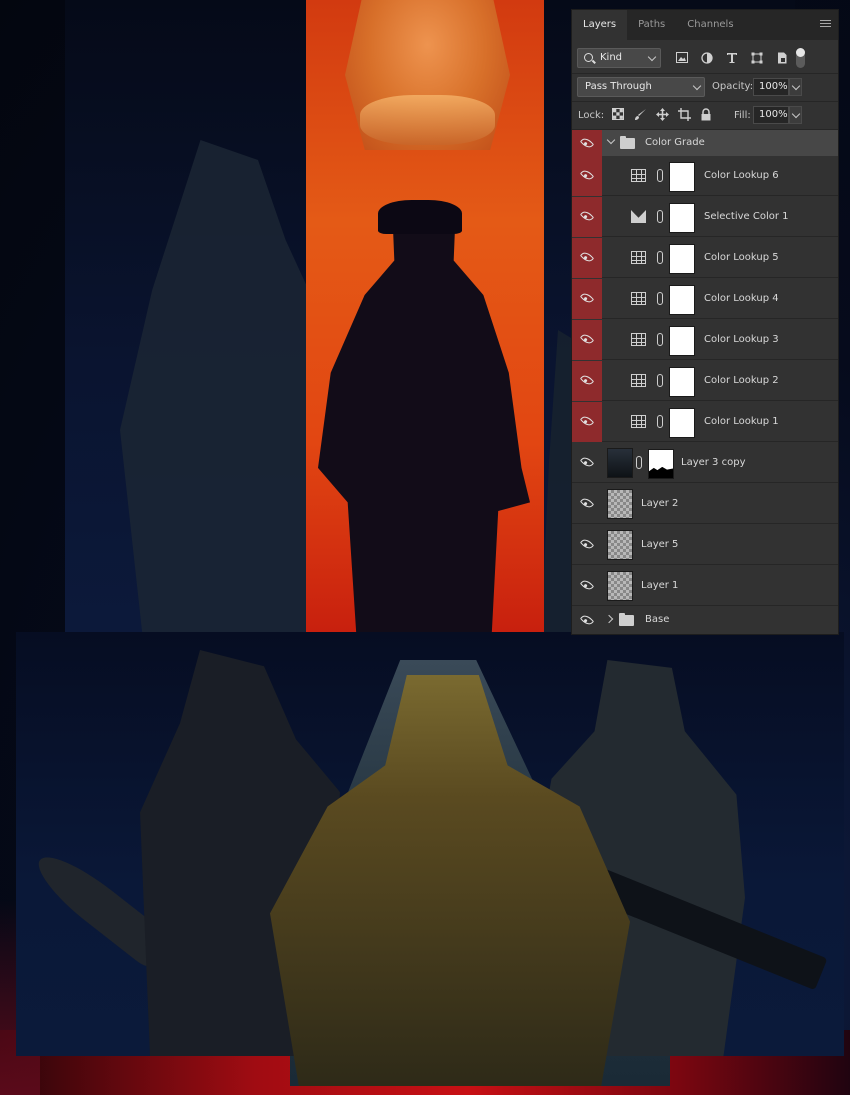  I want to click on filter-toggle-switch, so click(800, 58).